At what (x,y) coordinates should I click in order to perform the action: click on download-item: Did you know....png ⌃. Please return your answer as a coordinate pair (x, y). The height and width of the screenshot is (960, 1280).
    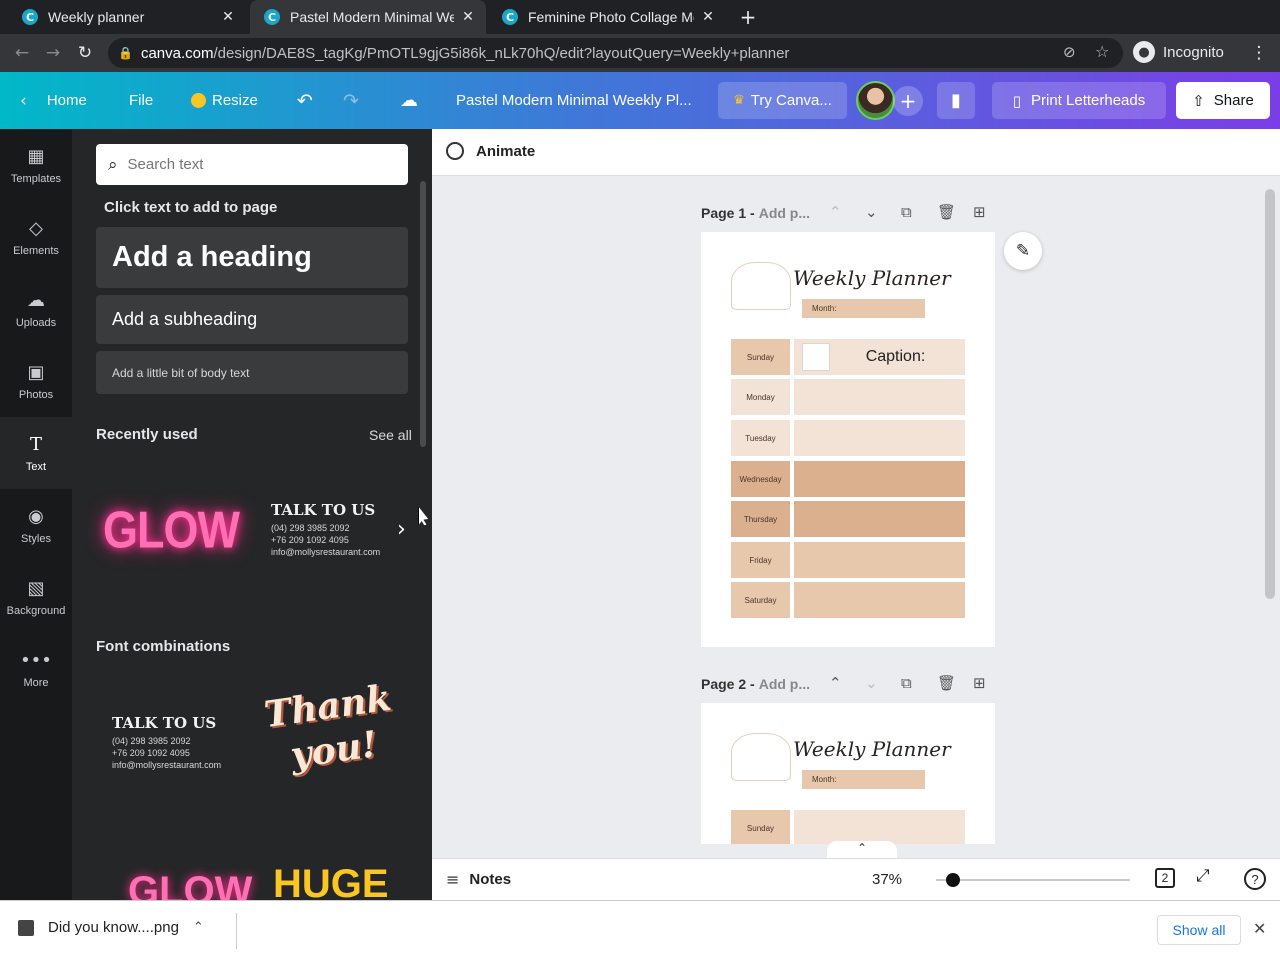
    Looking at the image, I should click on (111, 927).